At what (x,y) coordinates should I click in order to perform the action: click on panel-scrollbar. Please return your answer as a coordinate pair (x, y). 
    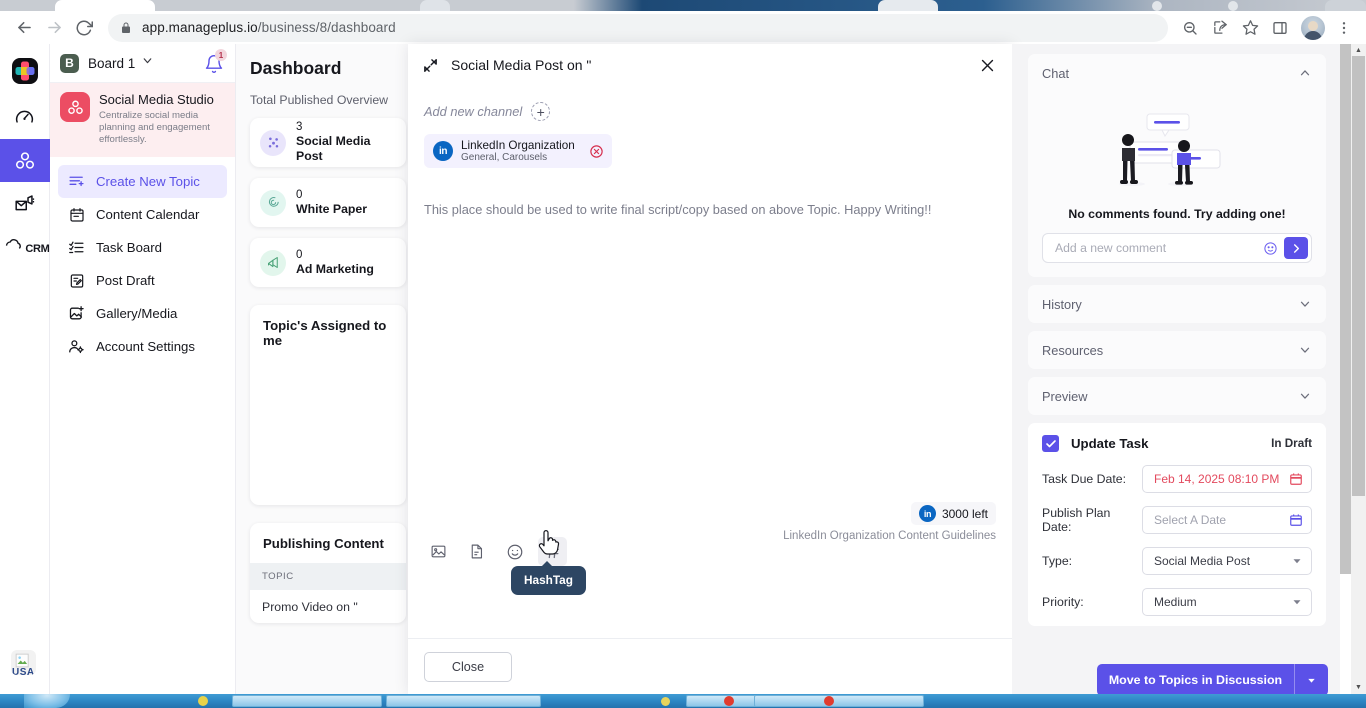
    Looking at the image, I should click on (1345, 369).